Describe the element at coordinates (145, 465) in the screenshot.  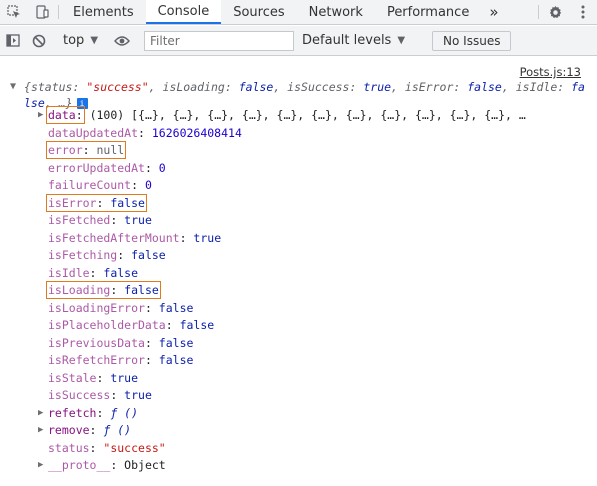
I see `property-value: Object` at that location.